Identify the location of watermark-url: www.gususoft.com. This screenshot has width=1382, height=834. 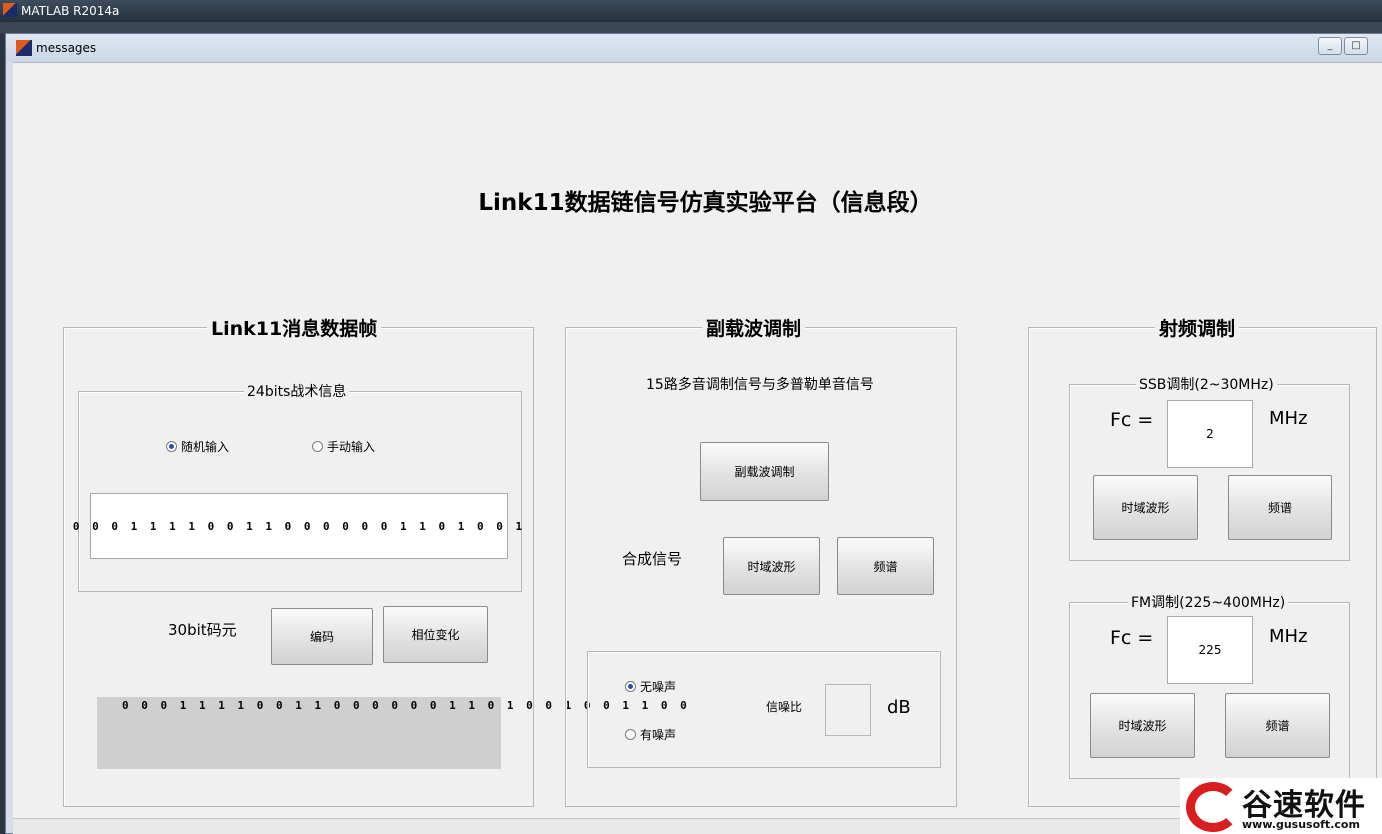
(1301, 824).